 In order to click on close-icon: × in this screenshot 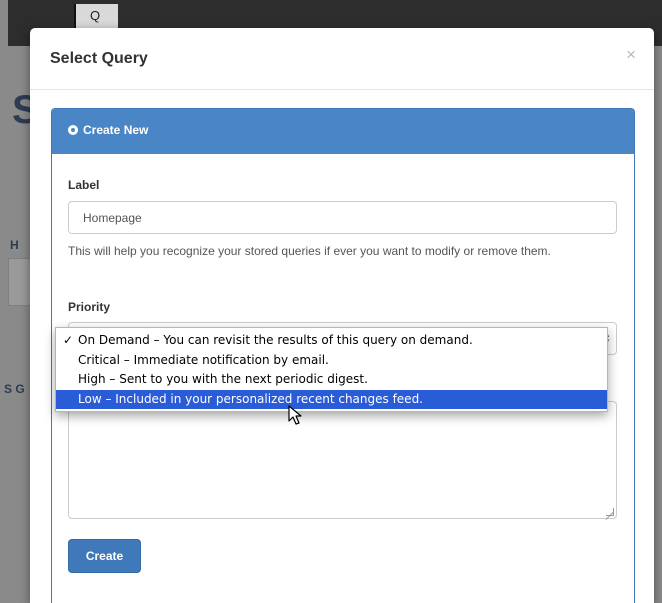, I will do `click(631, 55)`.